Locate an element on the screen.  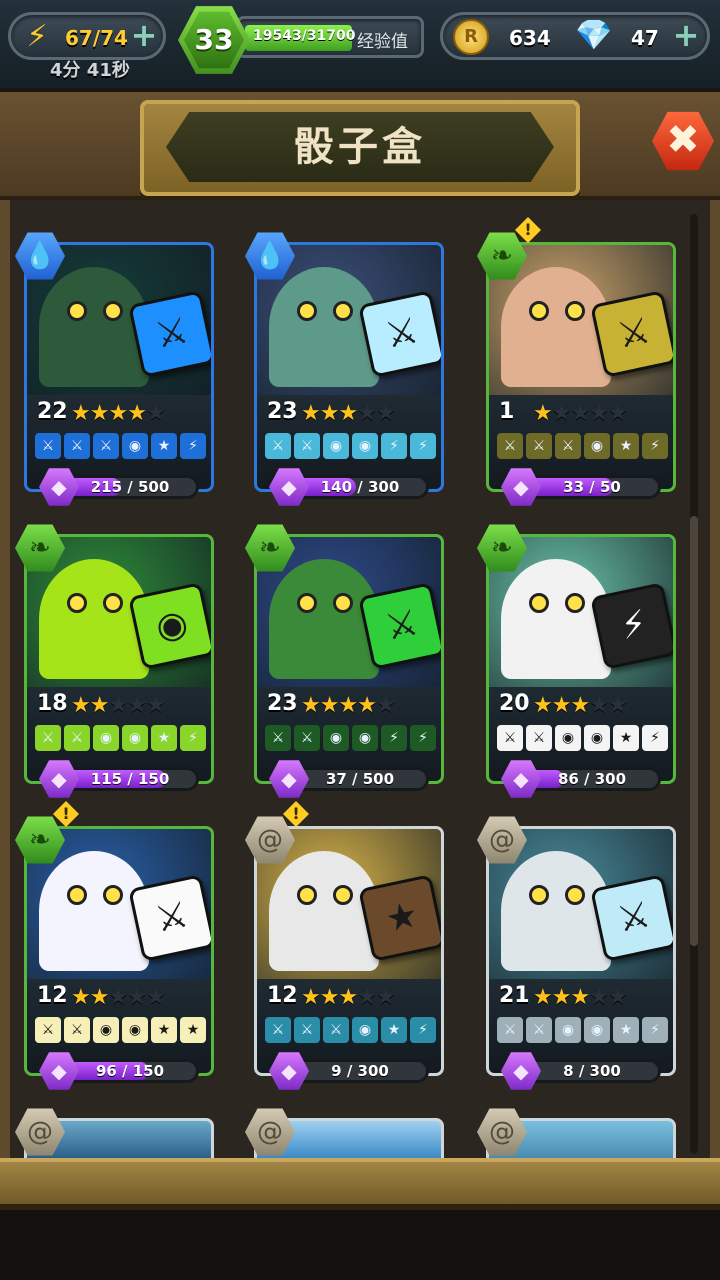
currency-pill: R 634 💎 47 + is located at coordinates (575, 36).